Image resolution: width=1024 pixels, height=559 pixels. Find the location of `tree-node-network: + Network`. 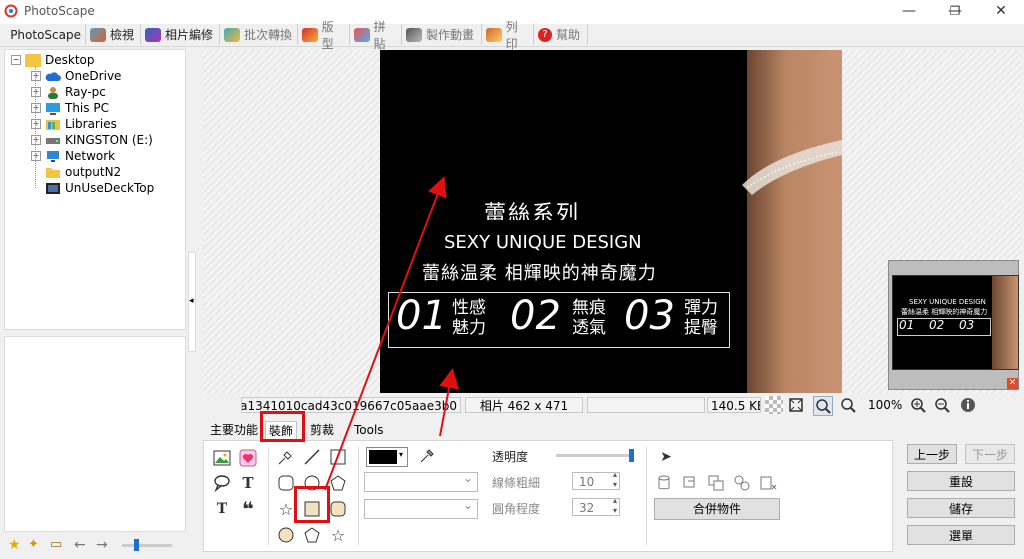

tree-node-network: + Network is located at coordinates (73, 156).